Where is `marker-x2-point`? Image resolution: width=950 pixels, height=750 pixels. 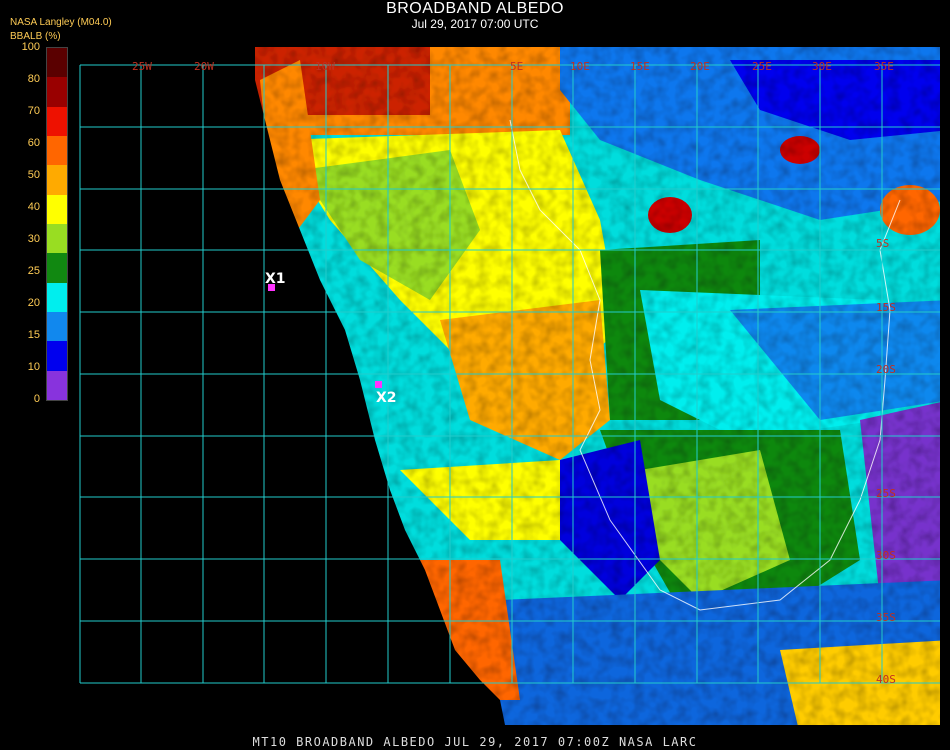
marker-x2-point is located at coordinates (378, 384).